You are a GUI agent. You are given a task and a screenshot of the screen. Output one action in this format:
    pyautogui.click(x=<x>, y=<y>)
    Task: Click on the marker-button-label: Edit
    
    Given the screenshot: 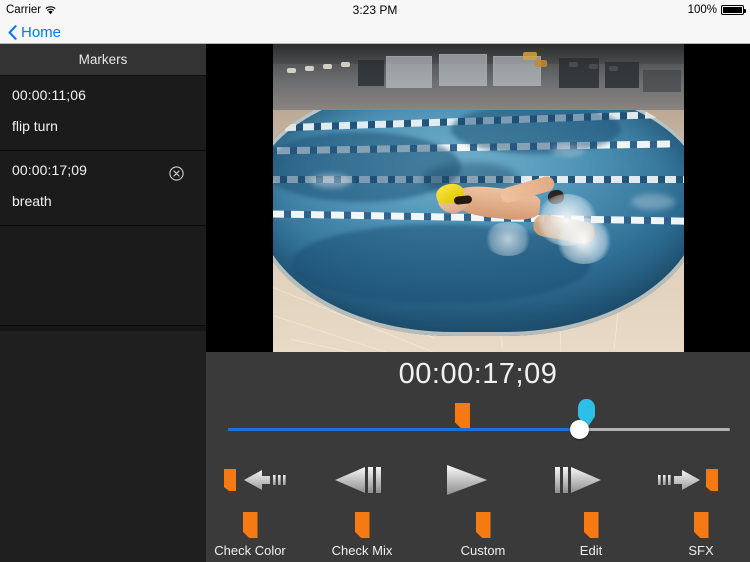 What is the action you would take?
    pyautogui.click(x=591, y=550)
    